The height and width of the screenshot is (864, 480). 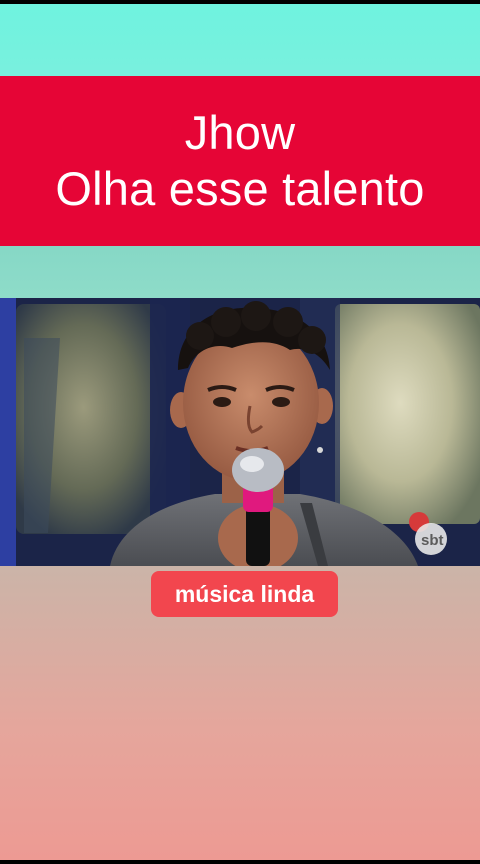 What do you see at coordinates (240, 862) in the screenshot?
I see `bottom-edge-bar` at bounding box center [240, 862].